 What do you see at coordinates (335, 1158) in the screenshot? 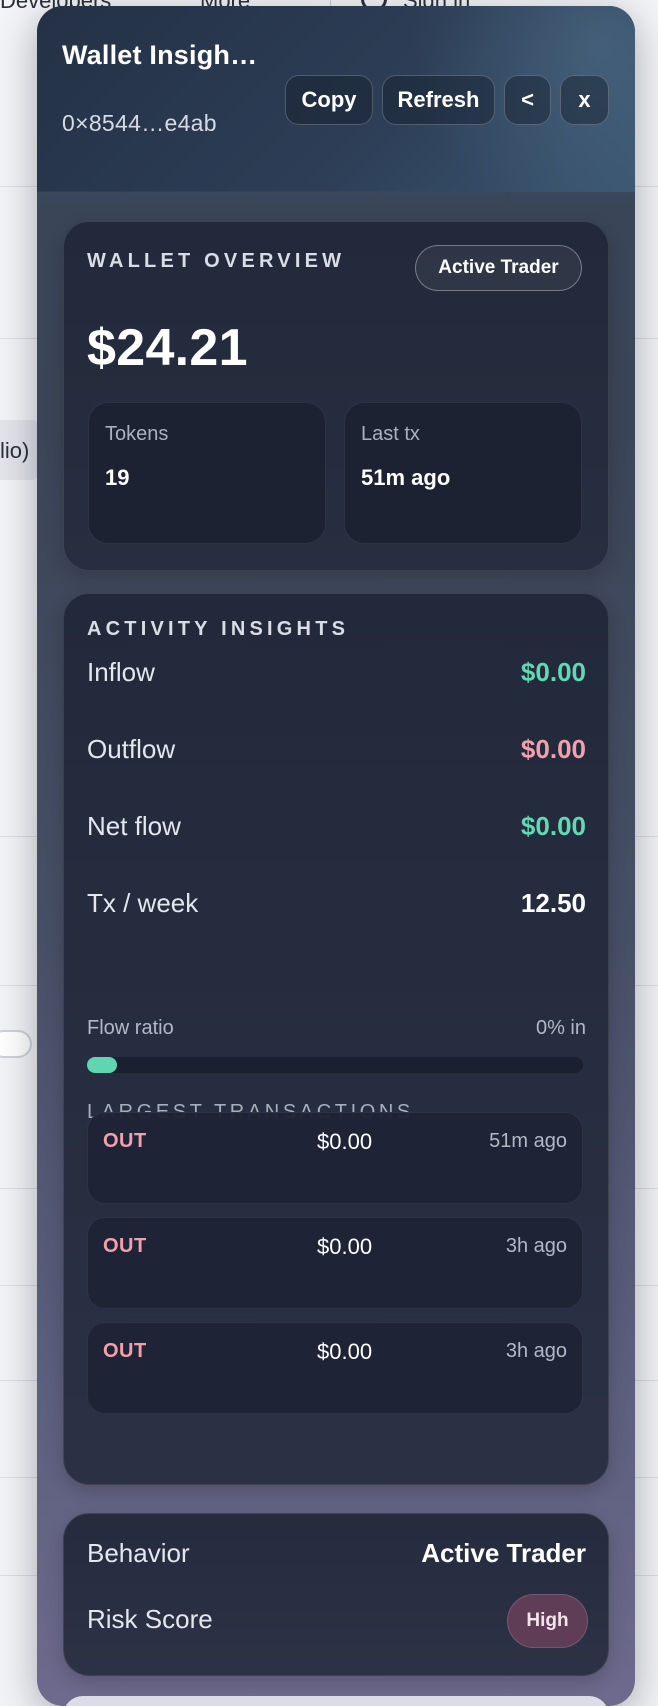
I see `transaction-row: OUT $0.00 51m ago` at bounding box center [335, 1158].